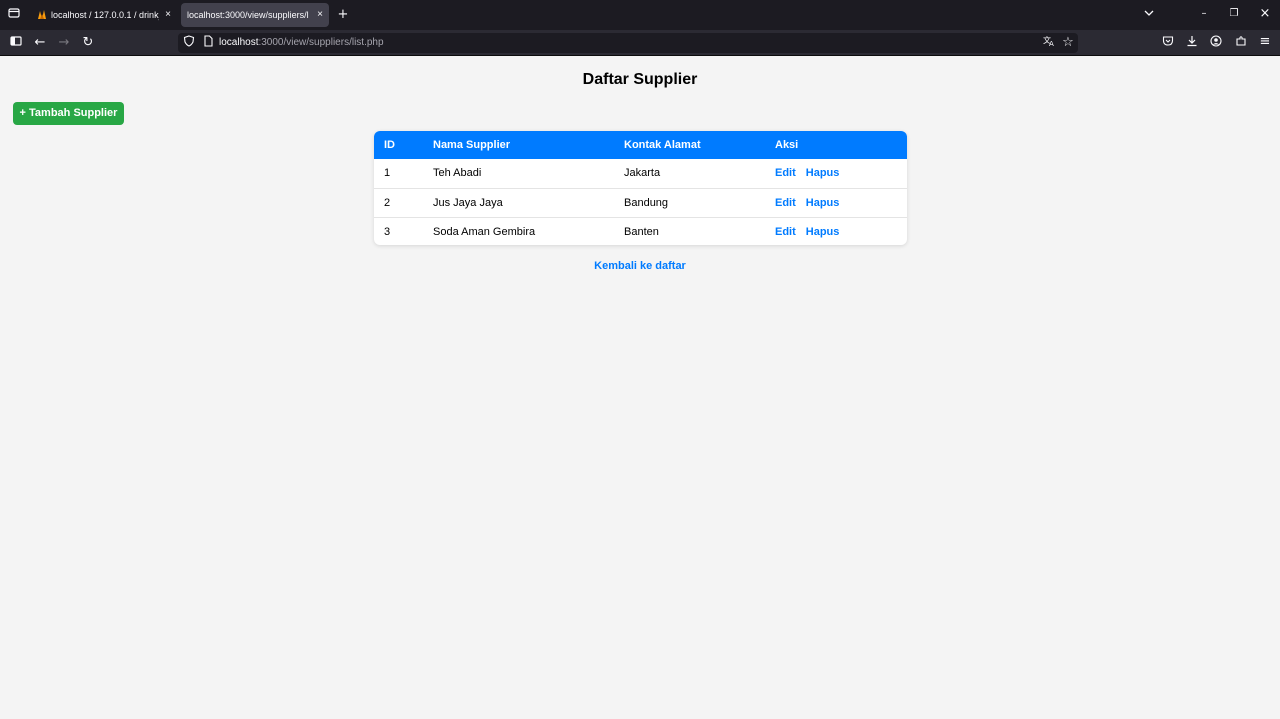  I want to click on sidebar-icon, so click(16, 43).